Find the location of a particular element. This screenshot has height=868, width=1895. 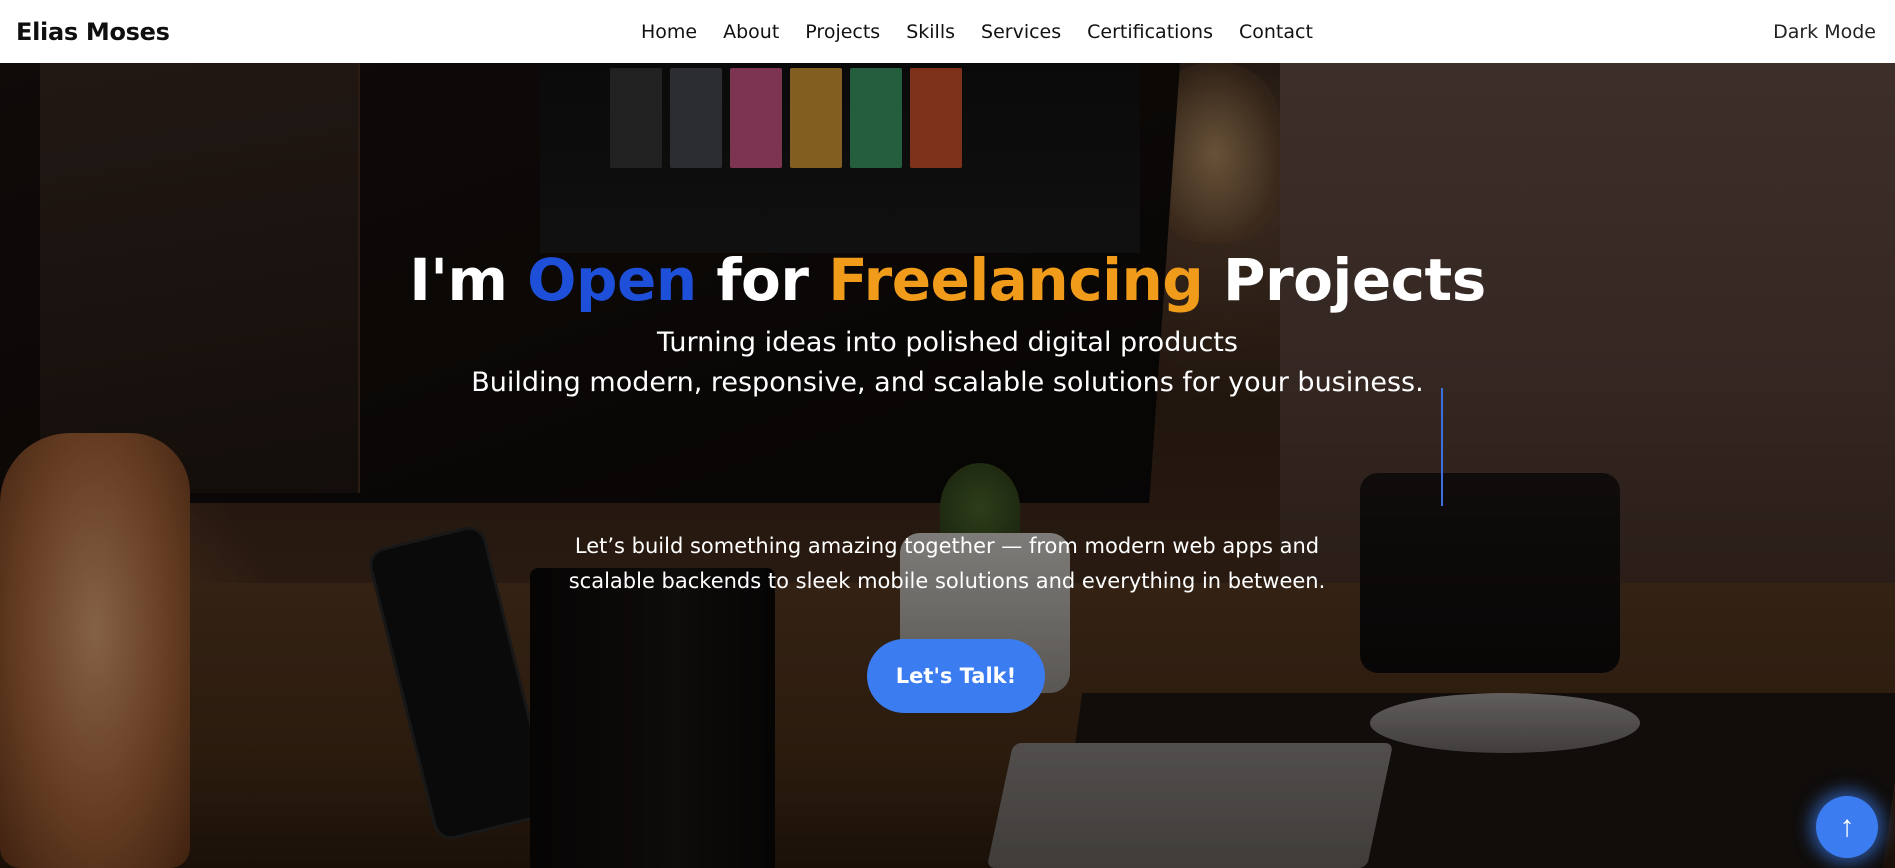

hero-title: I'm Open for Freelancing Projects is located at coordinates (947, 280).